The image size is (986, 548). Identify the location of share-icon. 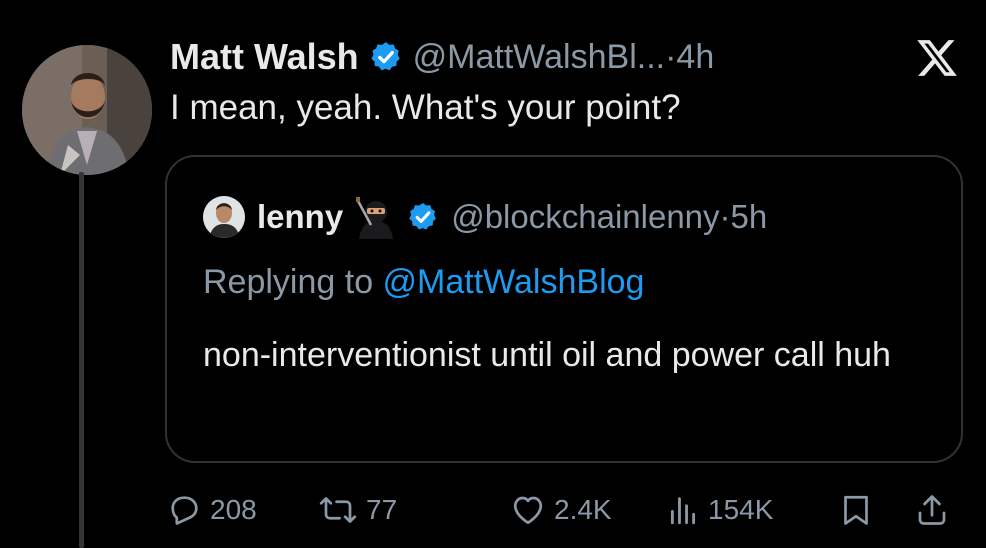
(932, 510).